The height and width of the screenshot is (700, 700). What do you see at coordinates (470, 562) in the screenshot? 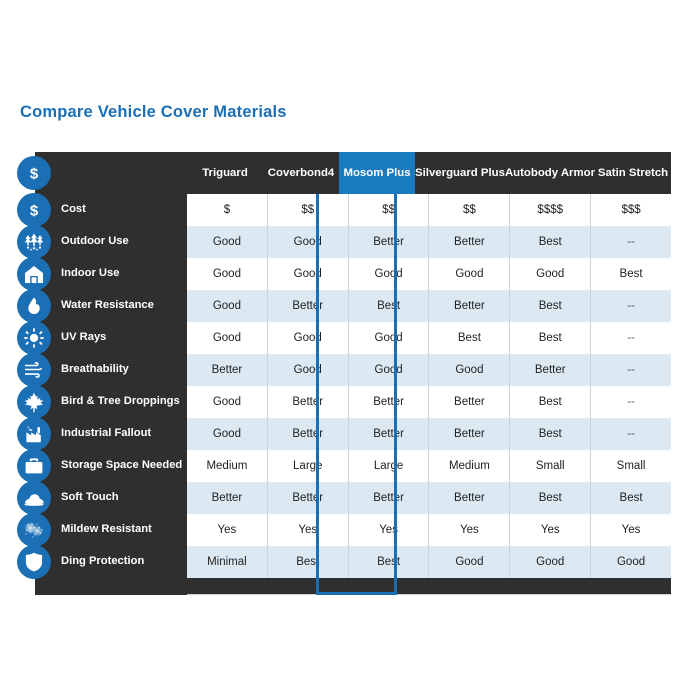
I see `cell-11-3: Good` at bounding box center [470, 562].